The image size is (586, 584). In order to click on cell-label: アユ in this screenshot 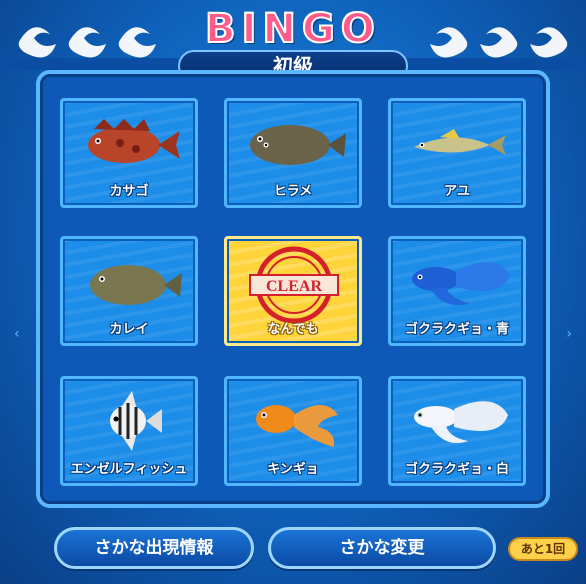, I will do `click(456, 191)`.